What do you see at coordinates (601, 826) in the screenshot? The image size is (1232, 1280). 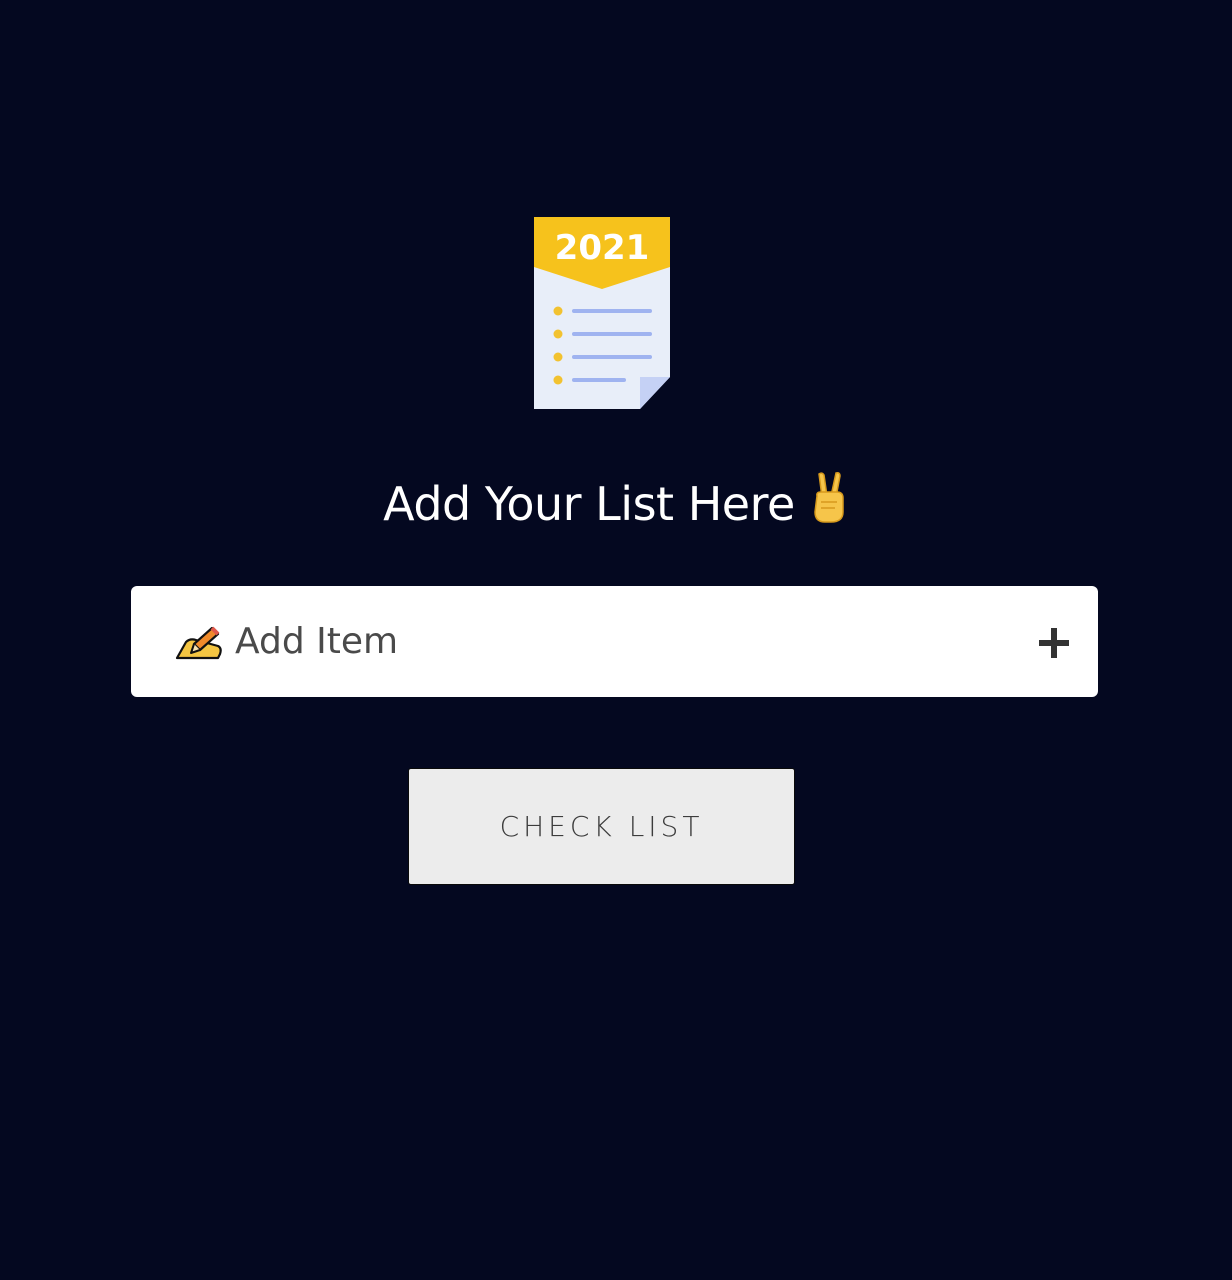 I see `check-list-button: CHECK LIST` at bounding box center [601, 826].